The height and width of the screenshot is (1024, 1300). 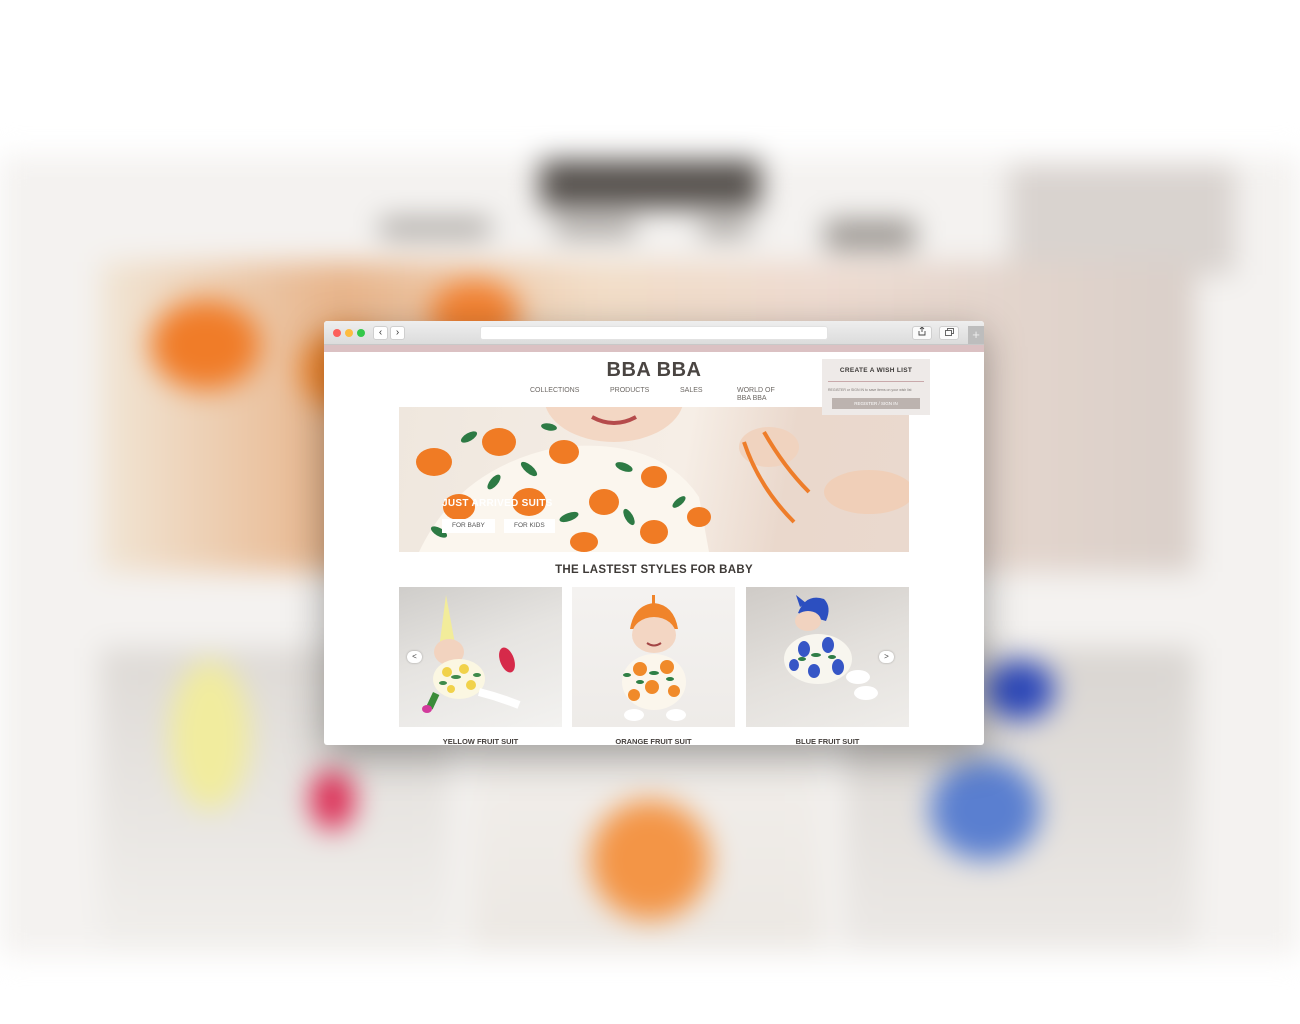 I want to click on zoom-window-icon, so click(x=361, y=333).